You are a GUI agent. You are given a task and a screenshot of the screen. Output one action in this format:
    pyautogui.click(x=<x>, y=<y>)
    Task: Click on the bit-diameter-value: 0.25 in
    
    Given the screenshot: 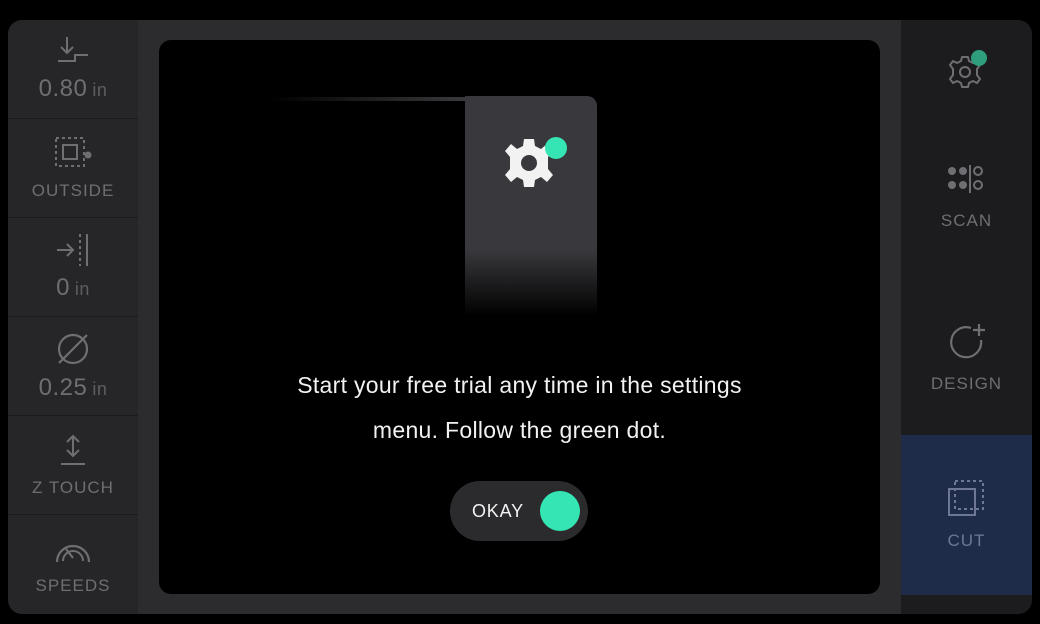 What is the action you would take?
    pyautogui.click(x=73, y=387)
    